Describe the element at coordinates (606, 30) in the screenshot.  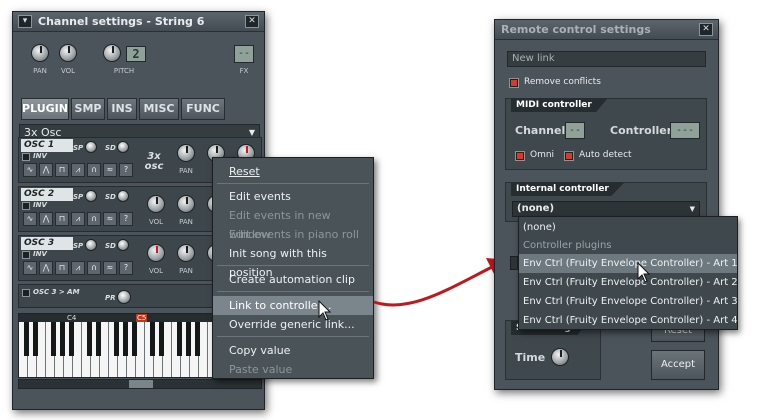
I see `remote-control-titlebar: Remote control settings ✕` at that location.